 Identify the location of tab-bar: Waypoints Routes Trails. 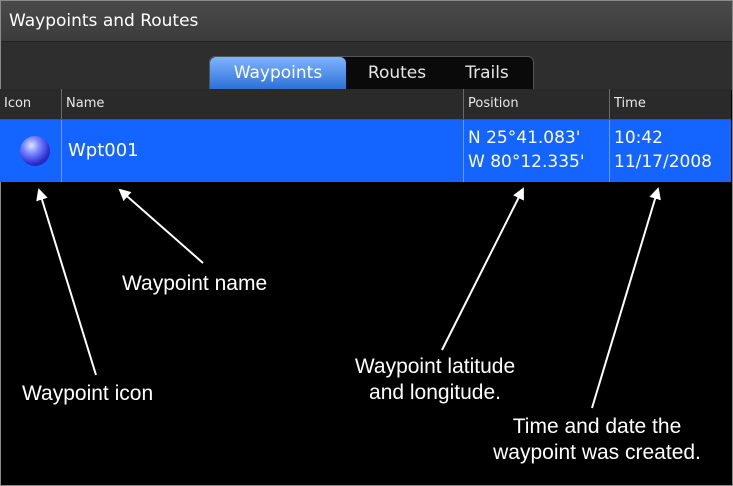
(371, 73).